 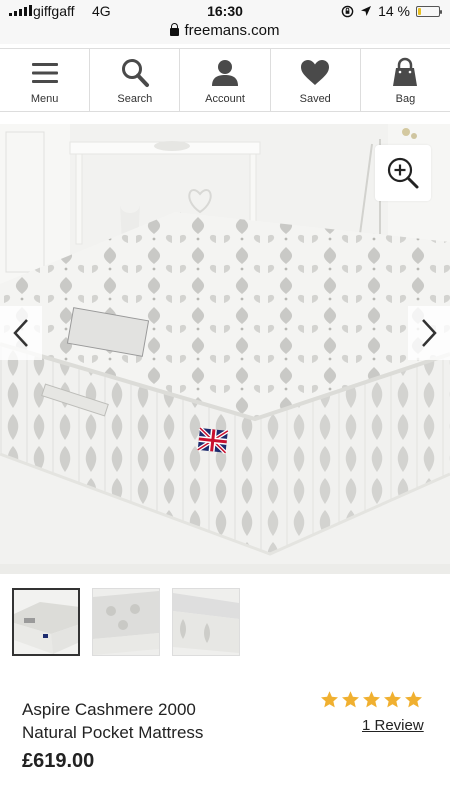 I want to click on account-icon, so click(x=225, y=73).